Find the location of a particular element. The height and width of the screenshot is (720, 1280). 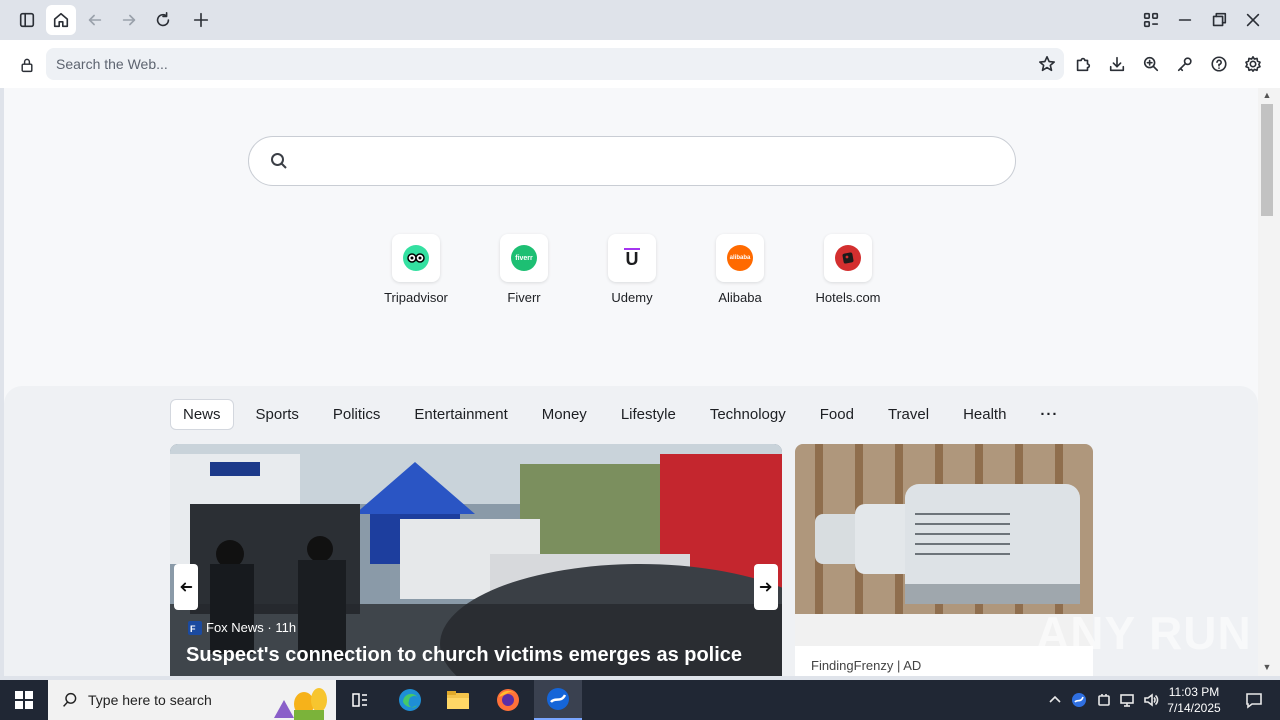

shortcut-fiverr: fiverr Fiverr is located at coordinates (524, 274).